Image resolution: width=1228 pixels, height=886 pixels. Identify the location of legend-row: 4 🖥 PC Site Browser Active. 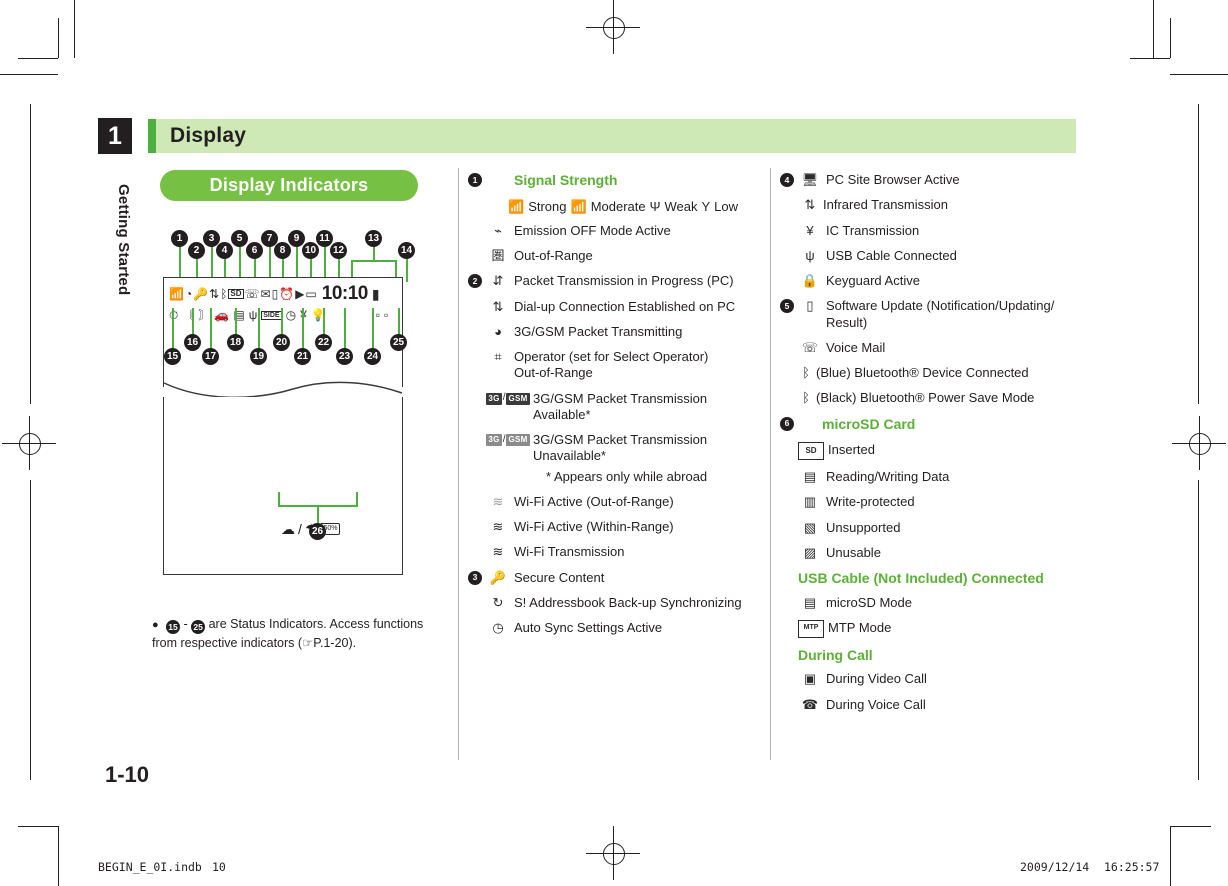
(930, 180).